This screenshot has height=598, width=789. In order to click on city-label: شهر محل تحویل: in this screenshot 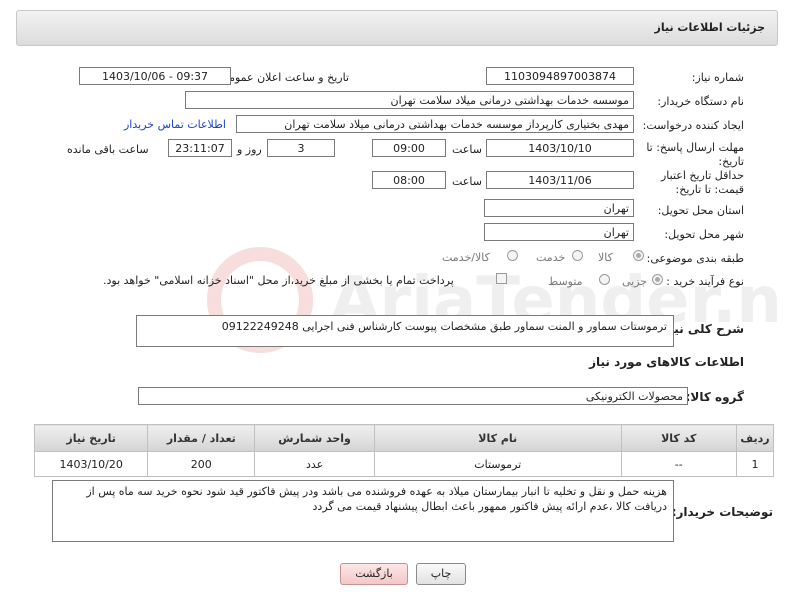, I will do `click(704, 234)`.